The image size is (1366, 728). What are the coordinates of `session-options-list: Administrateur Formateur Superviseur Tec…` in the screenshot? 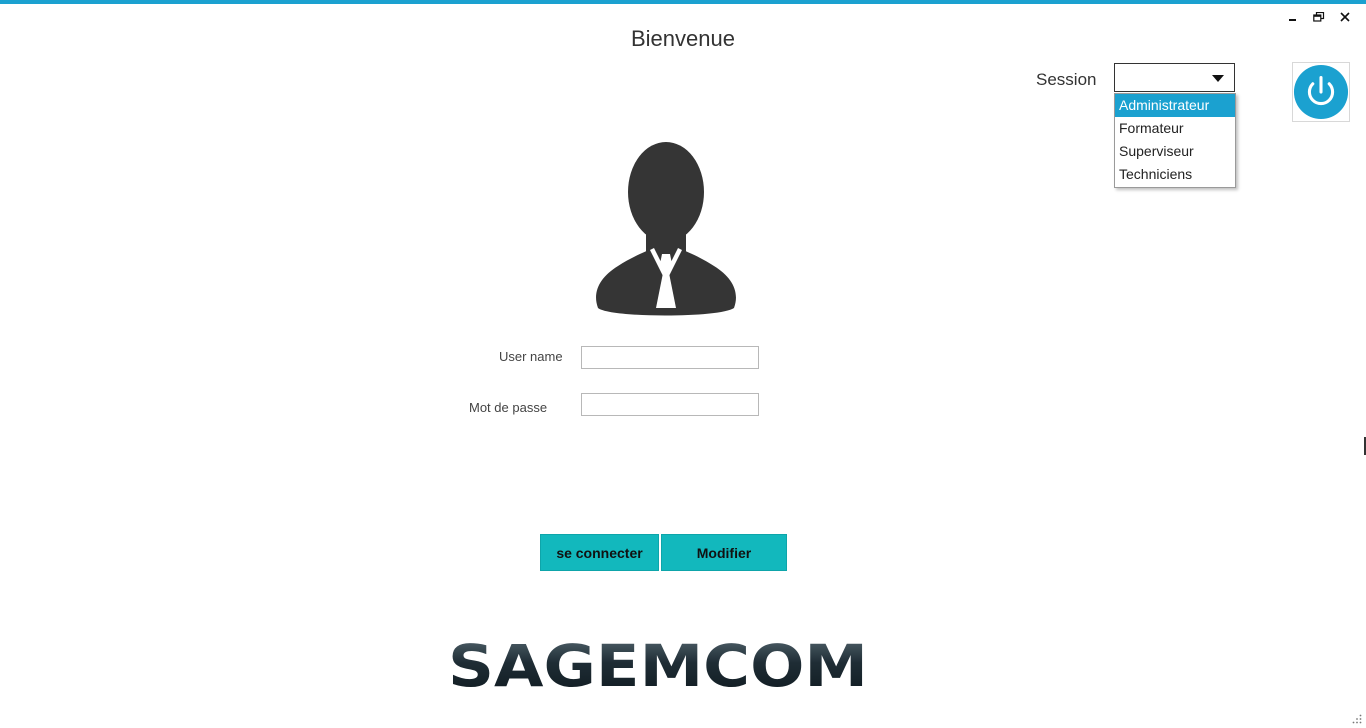 It's located at (1175, 140).